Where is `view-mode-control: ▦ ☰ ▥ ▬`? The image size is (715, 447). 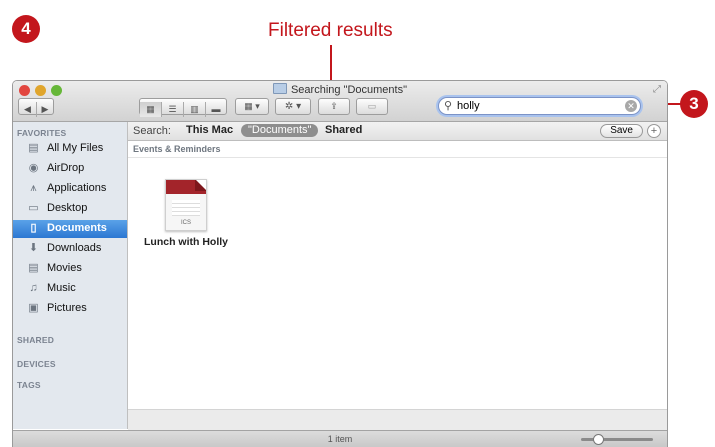 view-mode-control: ▦ ☰ ▥ ▬ is located at coordinates (183, 107).